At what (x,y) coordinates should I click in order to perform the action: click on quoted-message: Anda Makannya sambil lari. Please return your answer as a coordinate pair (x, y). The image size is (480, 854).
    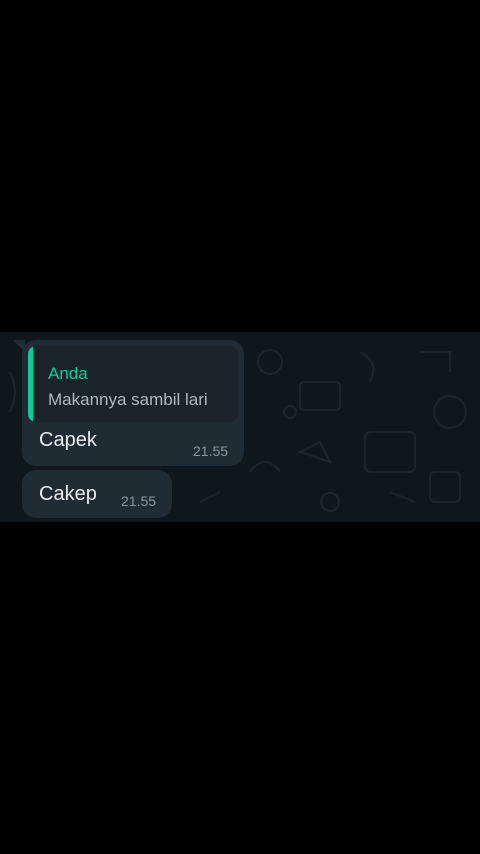
    Looking at the image, I should click on (133, 384).